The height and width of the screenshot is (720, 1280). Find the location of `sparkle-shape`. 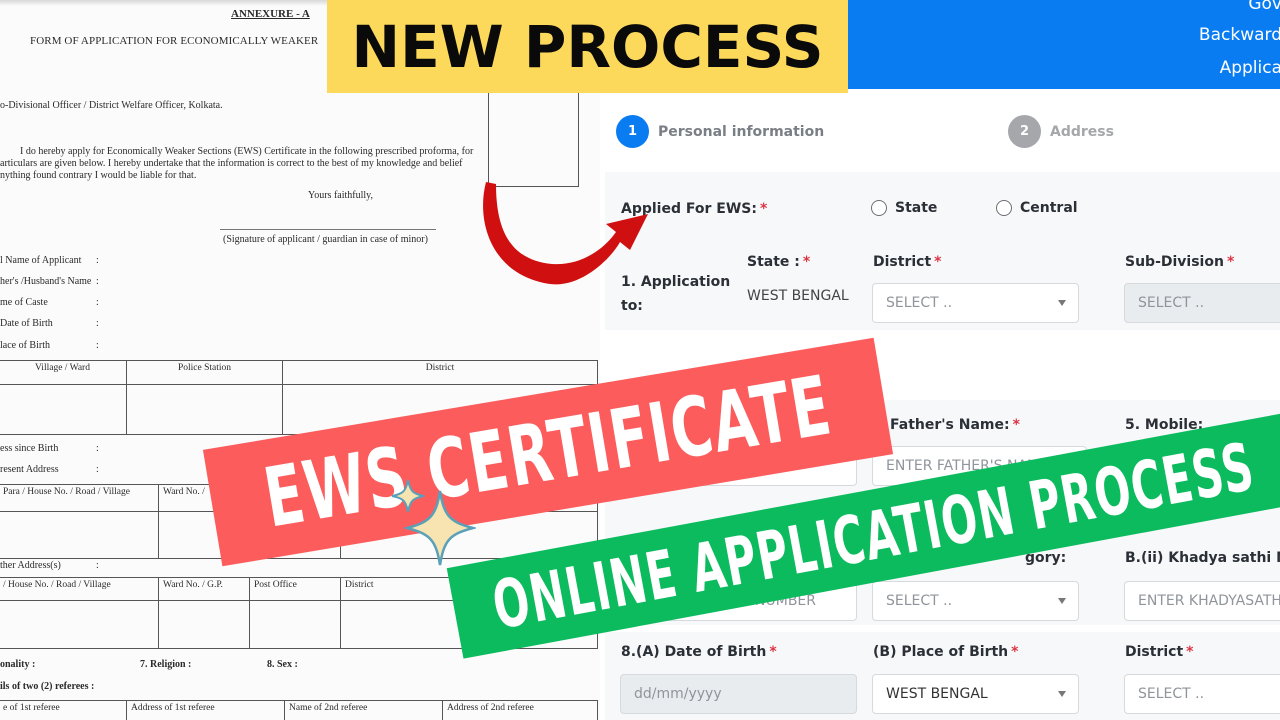

sparkle-shape is located at coordinates (440, 528).